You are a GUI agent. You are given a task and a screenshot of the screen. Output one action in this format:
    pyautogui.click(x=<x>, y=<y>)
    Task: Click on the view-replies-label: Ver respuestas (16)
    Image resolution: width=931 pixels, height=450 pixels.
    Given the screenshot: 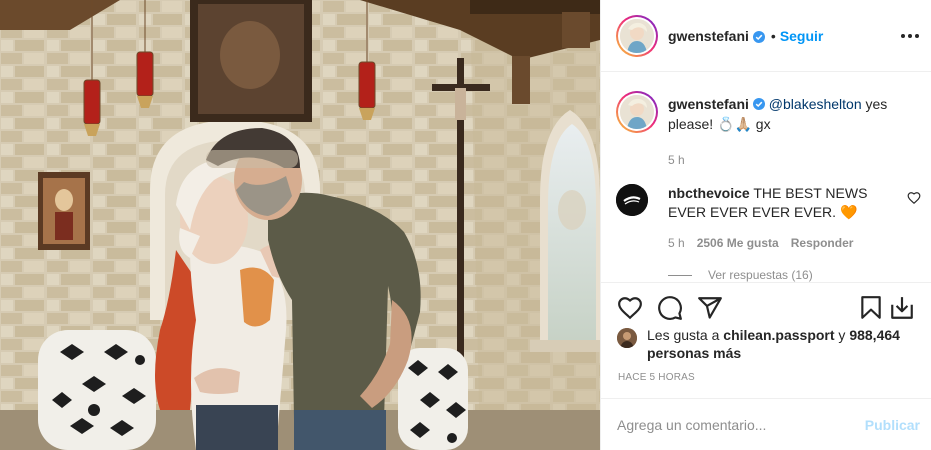 What is the action you would take?
    pyautogui.click(x=760, y=275)
    